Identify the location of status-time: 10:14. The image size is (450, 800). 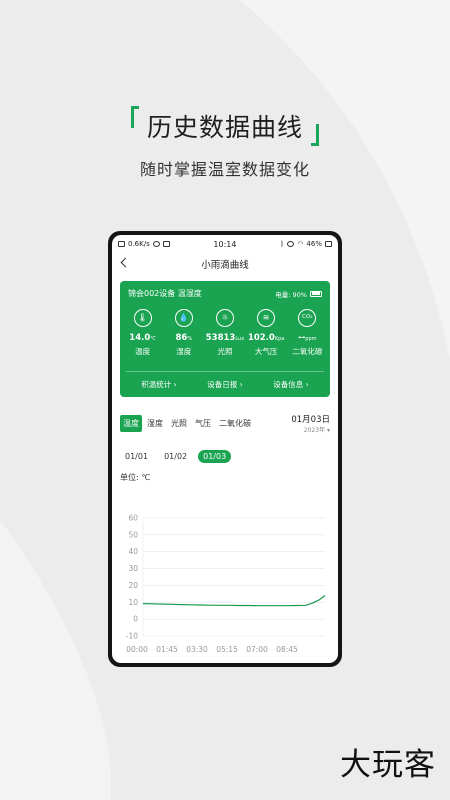
(225, 244).